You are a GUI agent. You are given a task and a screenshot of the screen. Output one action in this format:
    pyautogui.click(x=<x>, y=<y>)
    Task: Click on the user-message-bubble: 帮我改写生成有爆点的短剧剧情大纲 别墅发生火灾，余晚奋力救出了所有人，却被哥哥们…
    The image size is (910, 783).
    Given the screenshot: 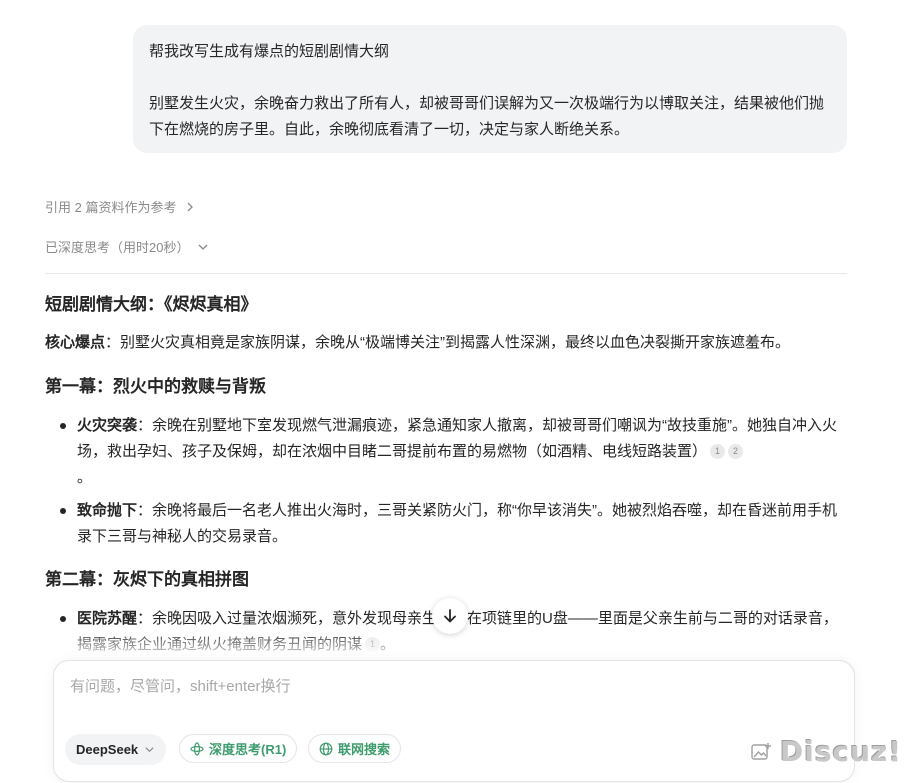 What is the action you would take?
    pyautogui.click(x=490, y=89)
    